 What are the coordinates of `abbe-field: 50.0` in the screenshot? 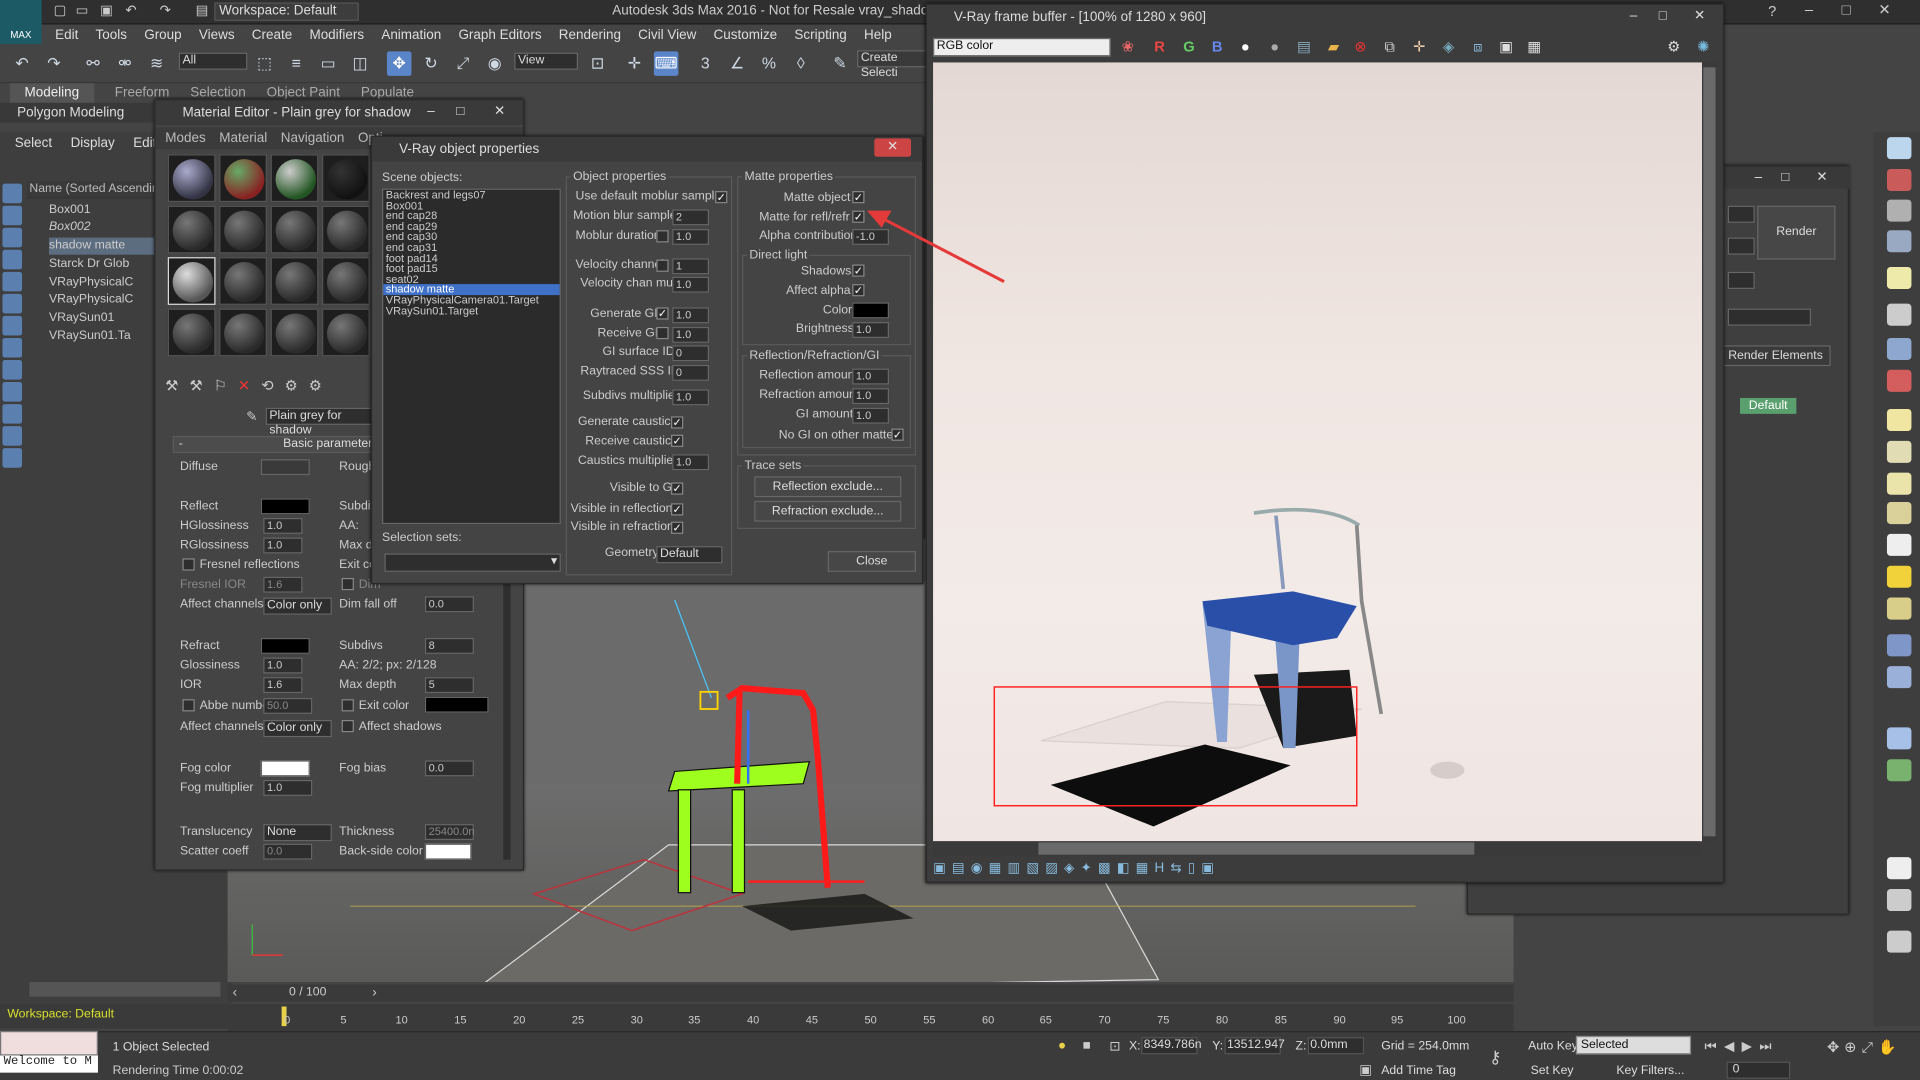 It's located at (288, 705).